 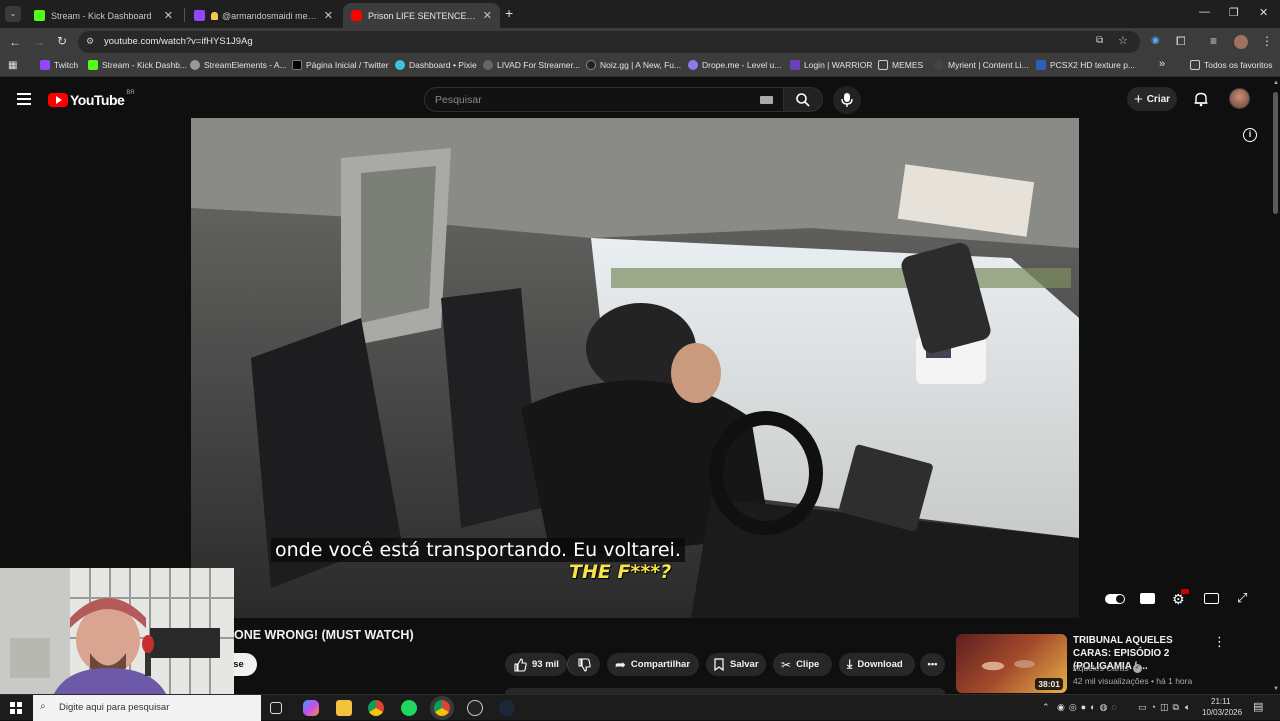 I want to click on copilot-icon, so click(x=311, y=708).